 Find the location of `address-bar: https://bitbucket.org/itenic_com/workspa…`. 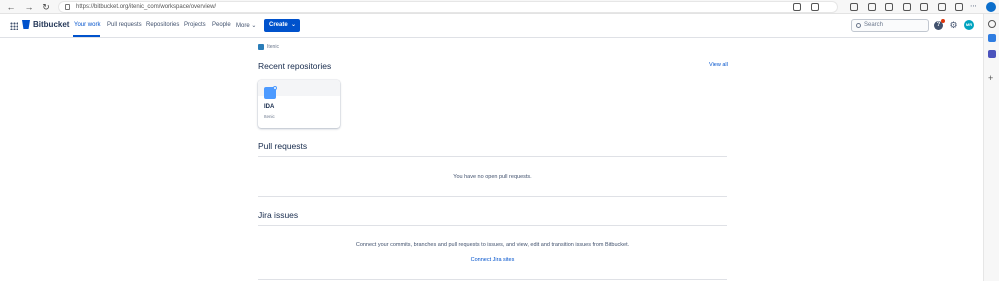

address-bar: https://bitbucket.org/itenic_com/workspa… is located at coordinates (448, 7).